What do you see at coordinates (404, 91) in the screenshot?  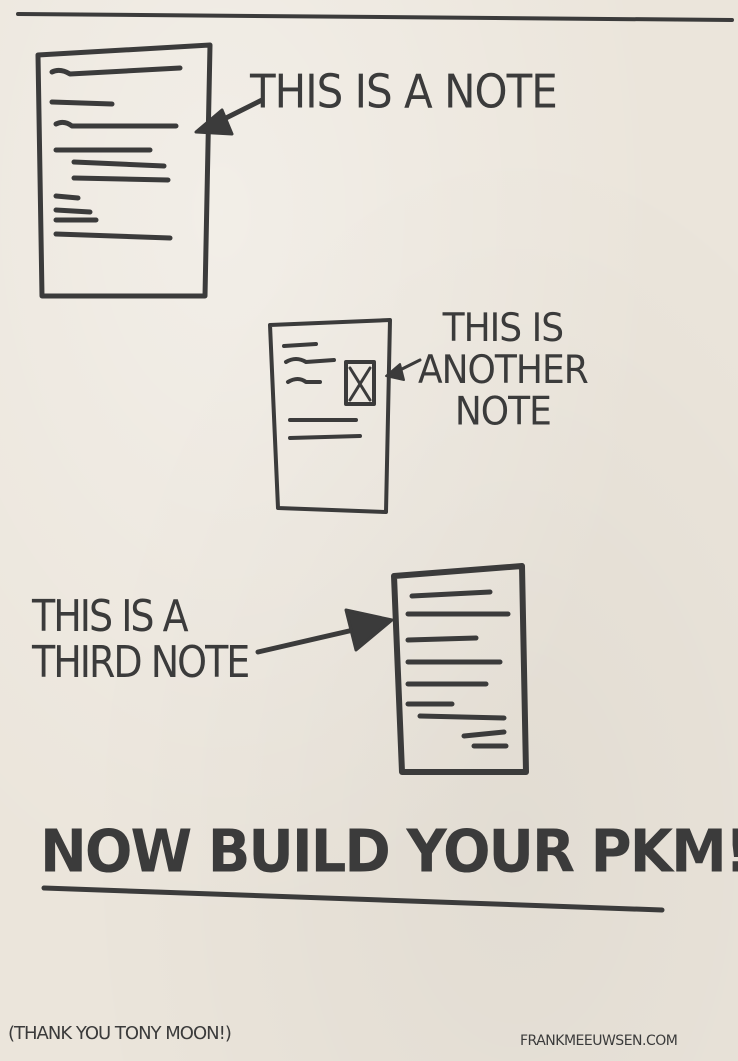 I see `note-1-label: THIS IS A NOTE` at bounding box center [404, 91].